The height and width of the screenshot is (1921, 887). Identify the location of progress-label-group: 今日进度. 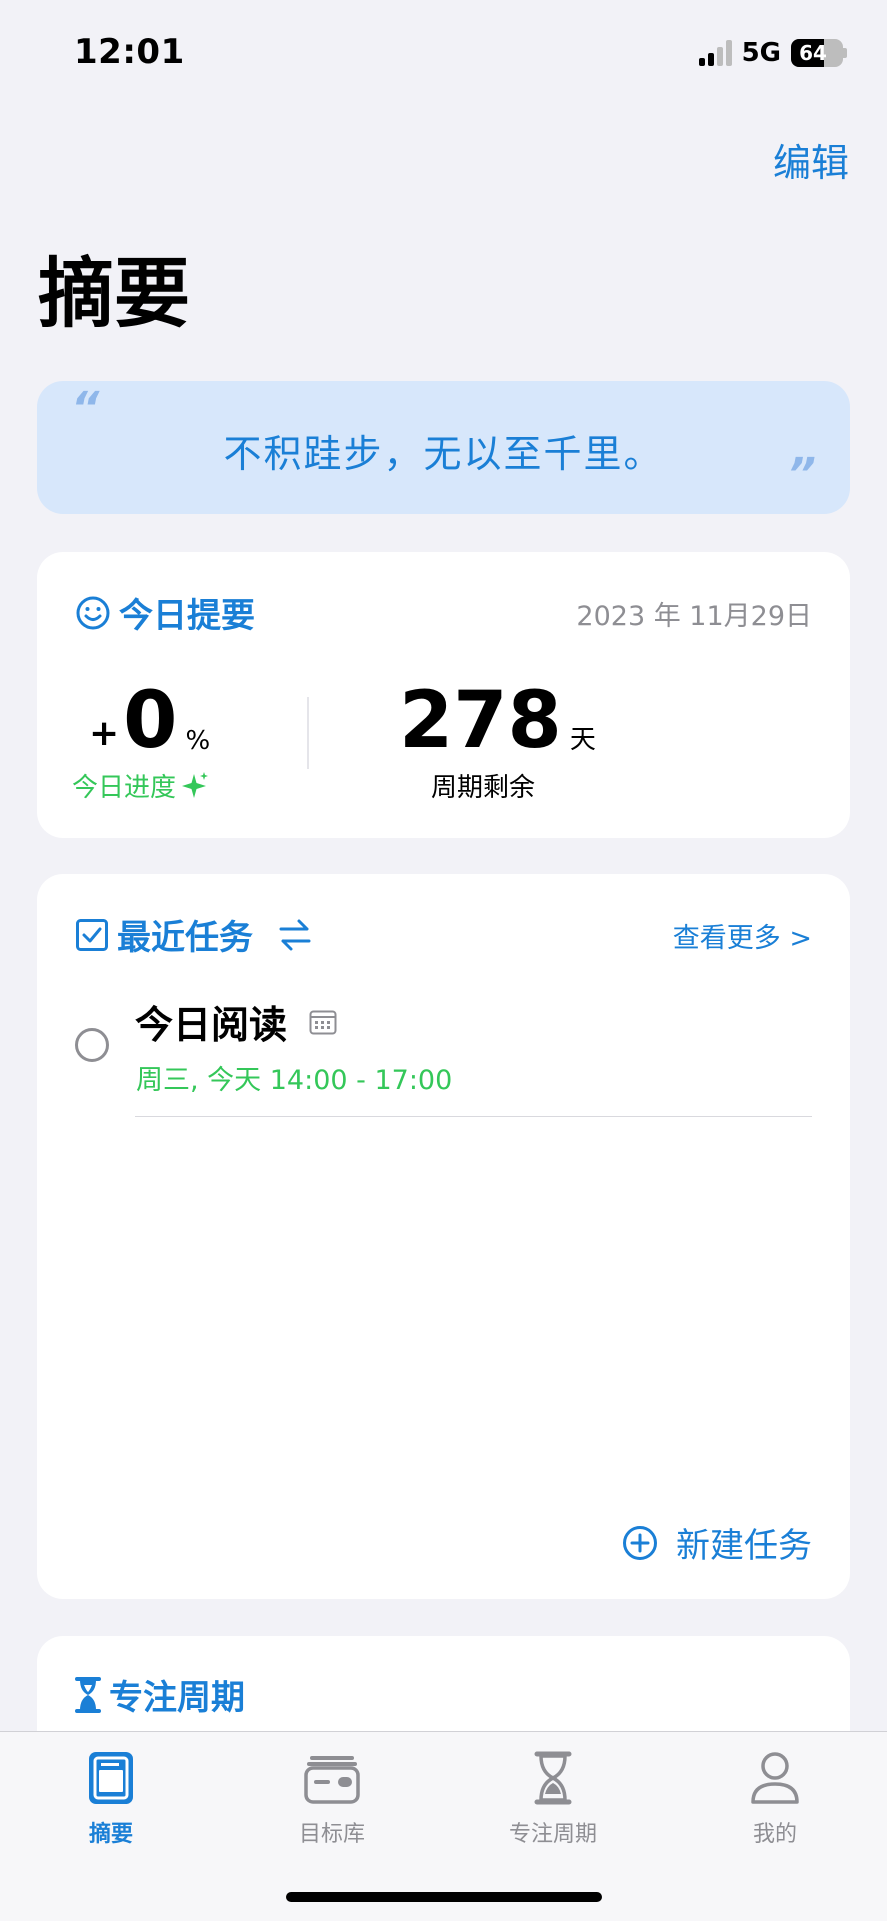
(141, 785).